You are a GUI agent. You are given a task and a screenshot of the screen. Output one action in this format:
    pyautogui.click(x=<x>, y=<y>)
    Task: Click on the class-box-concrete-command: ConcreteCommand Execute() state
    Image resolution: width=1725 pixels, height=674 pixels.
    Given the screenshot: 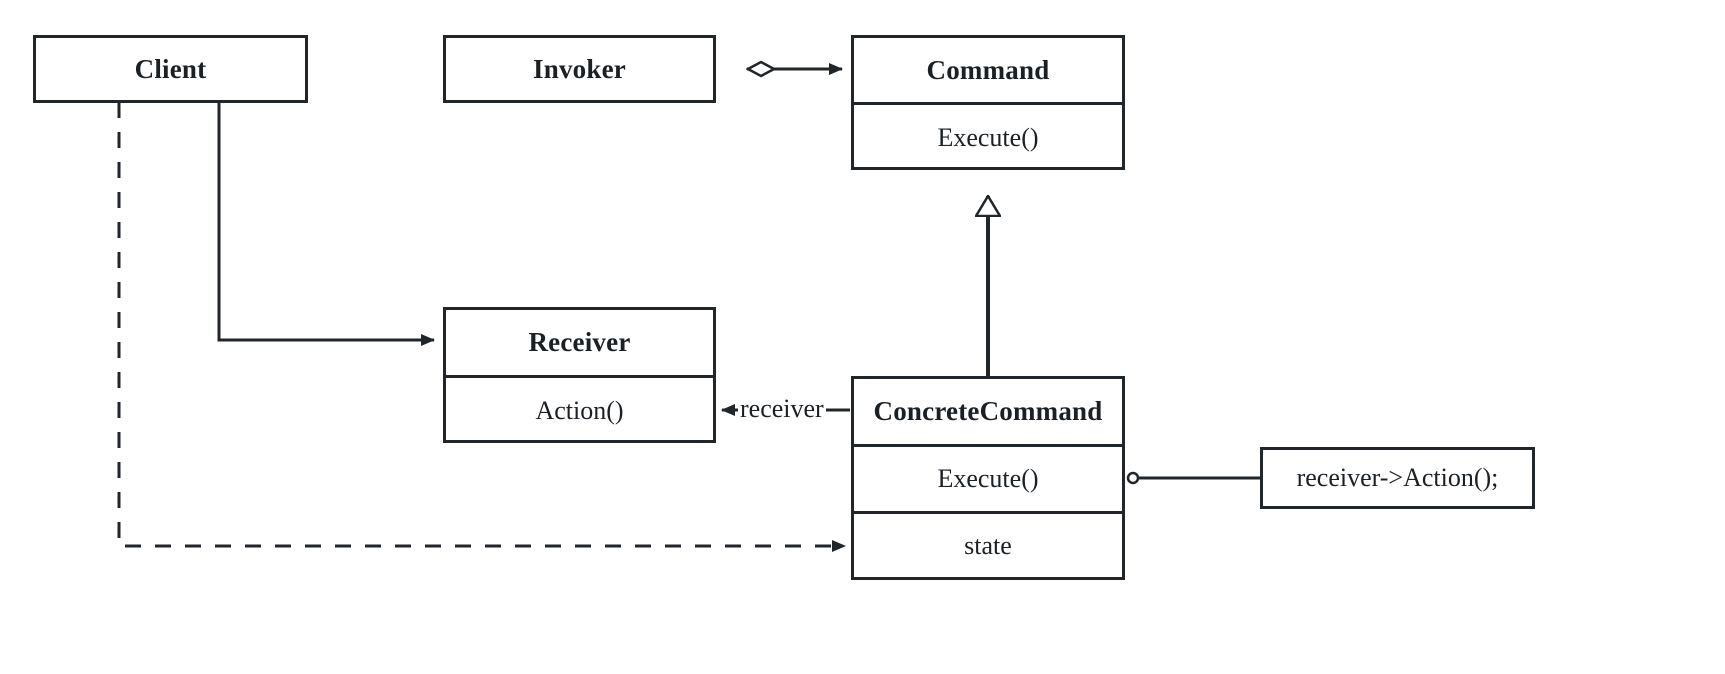 What is the action you would take?
    pyautogui.click(x=988, y=478)
    